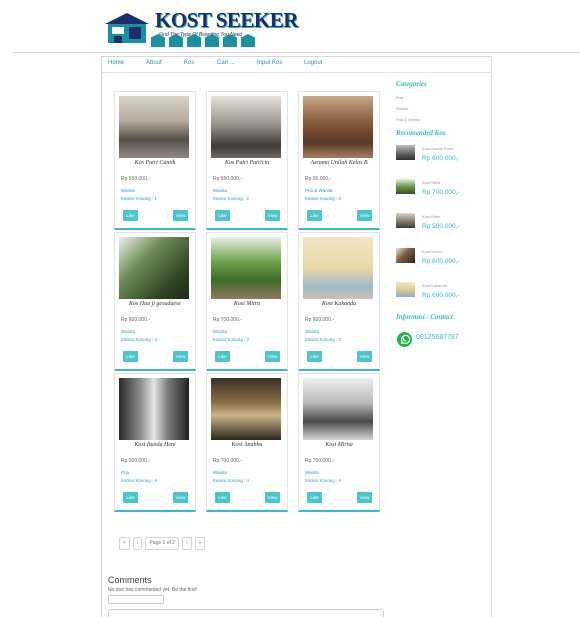 The height and width of the screenshot is (617, 580). Describe the element at coordinates (231, 198) in the screenshot. I see `listing-rooms: Kamar Kosong : 2` at that location.